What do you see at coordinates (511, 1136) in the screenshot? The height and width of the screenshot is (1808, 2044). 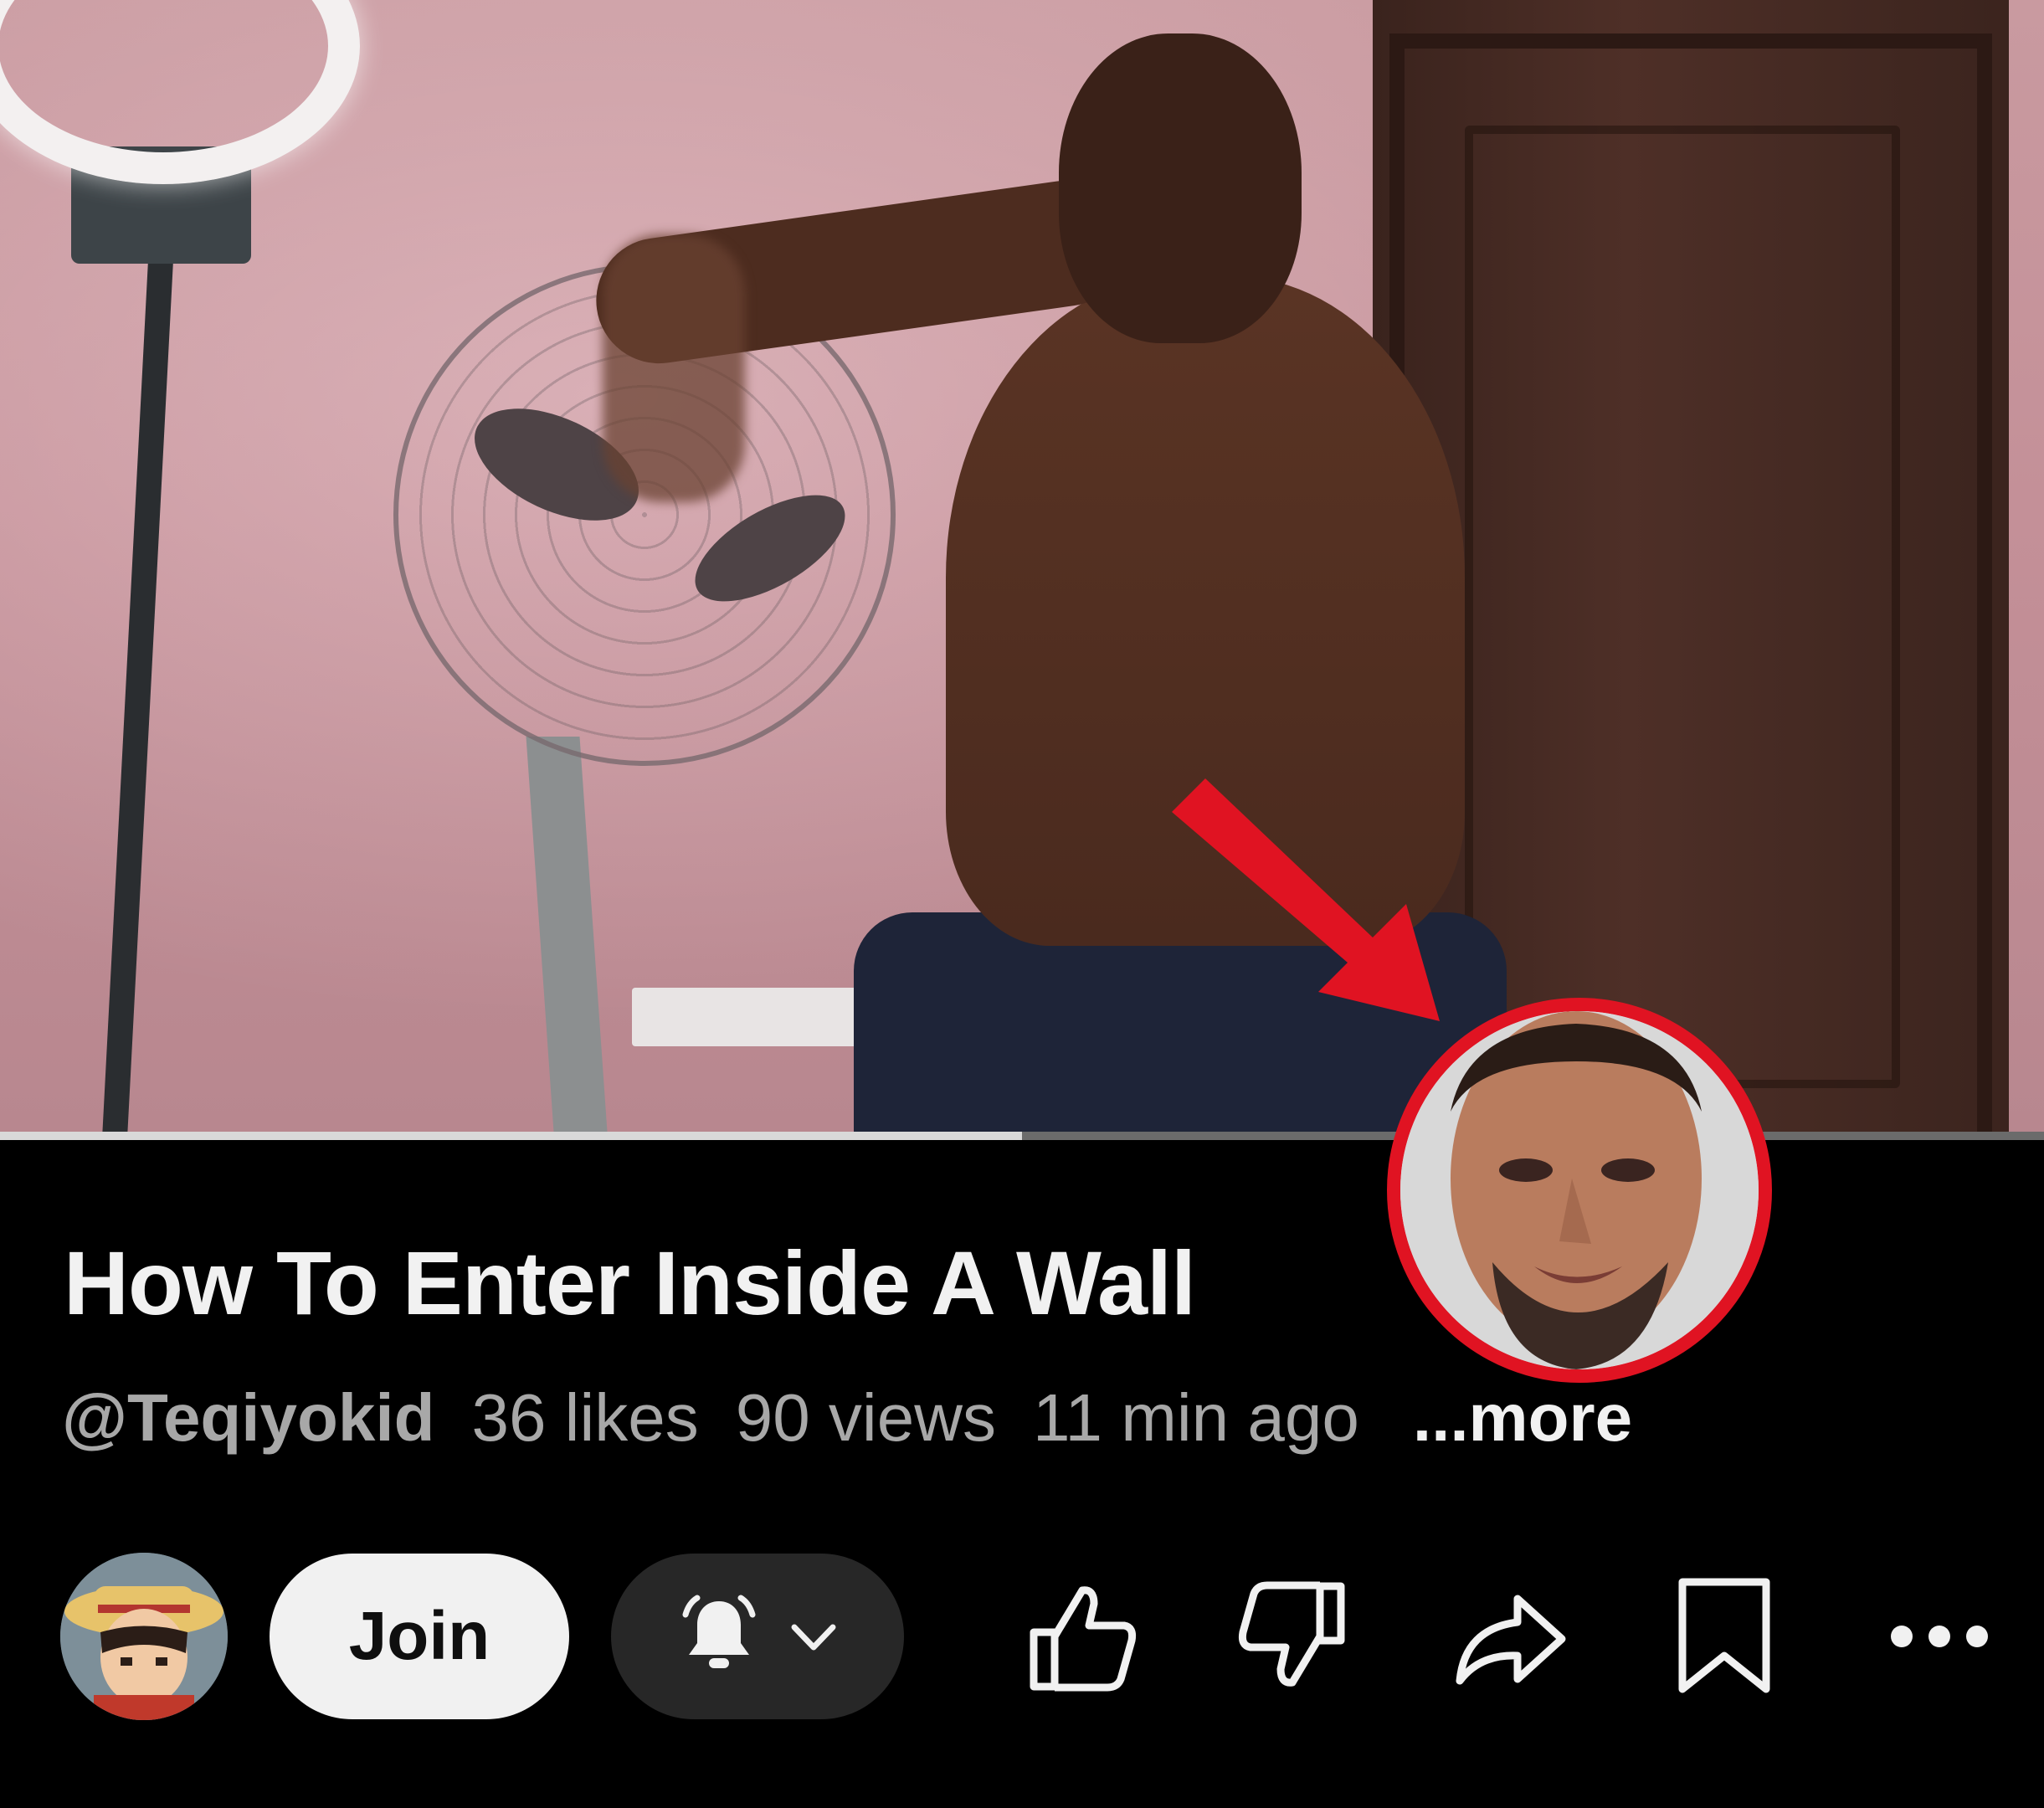 I see `video-progress-fill` at bounding box center [511, 1136].